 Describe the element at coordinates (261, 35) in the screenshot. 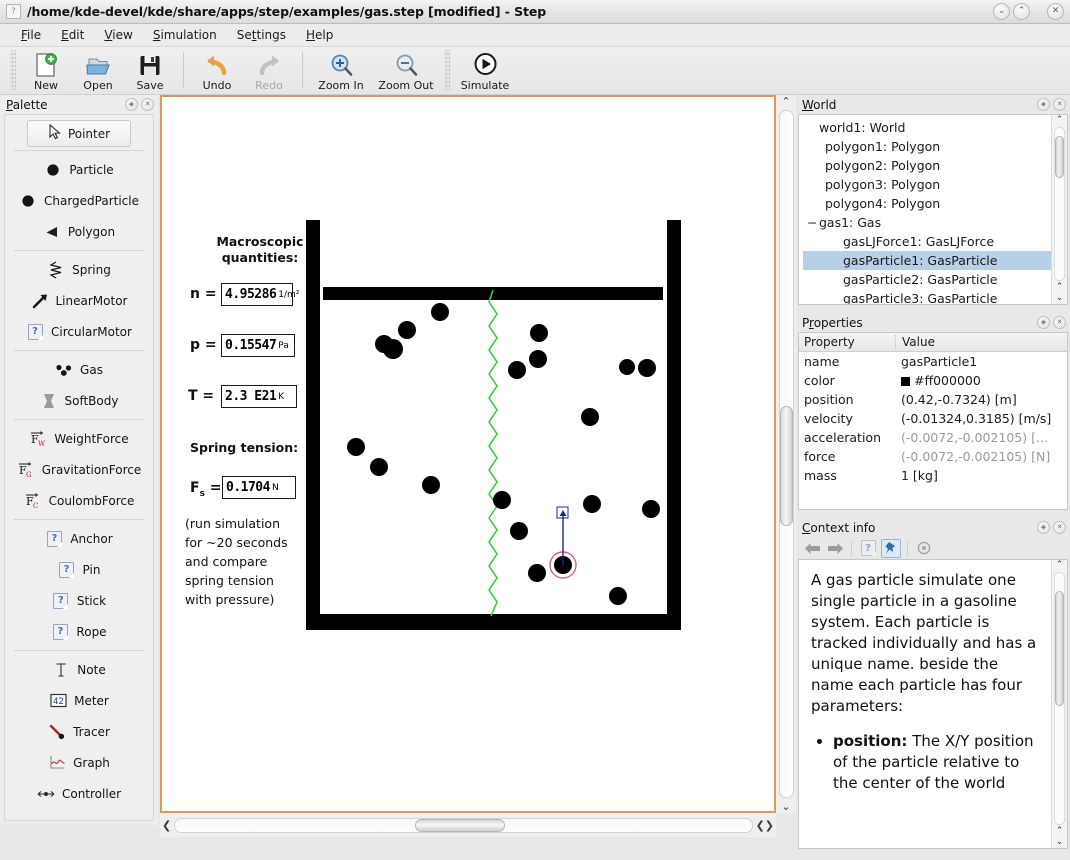

I see `menu-settings: Settings` at that location.